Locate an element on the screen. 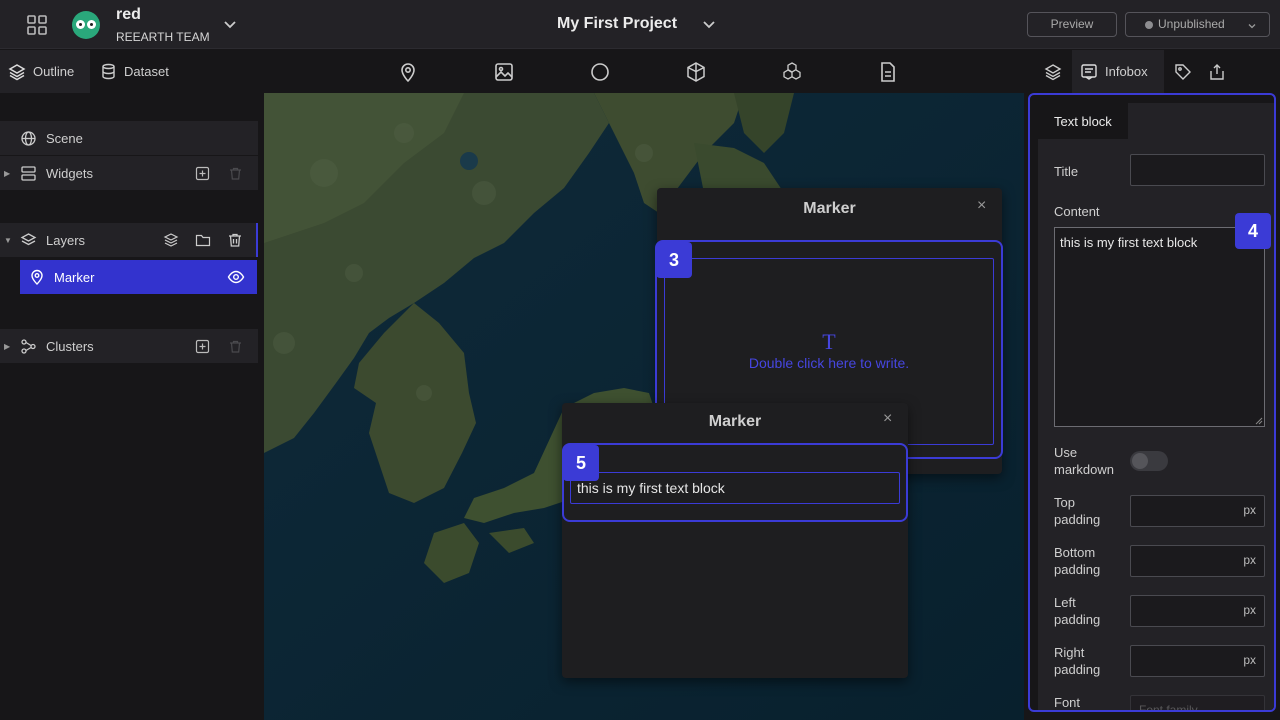  outline-item-label: Widgets is located at coordinates (69, 173).